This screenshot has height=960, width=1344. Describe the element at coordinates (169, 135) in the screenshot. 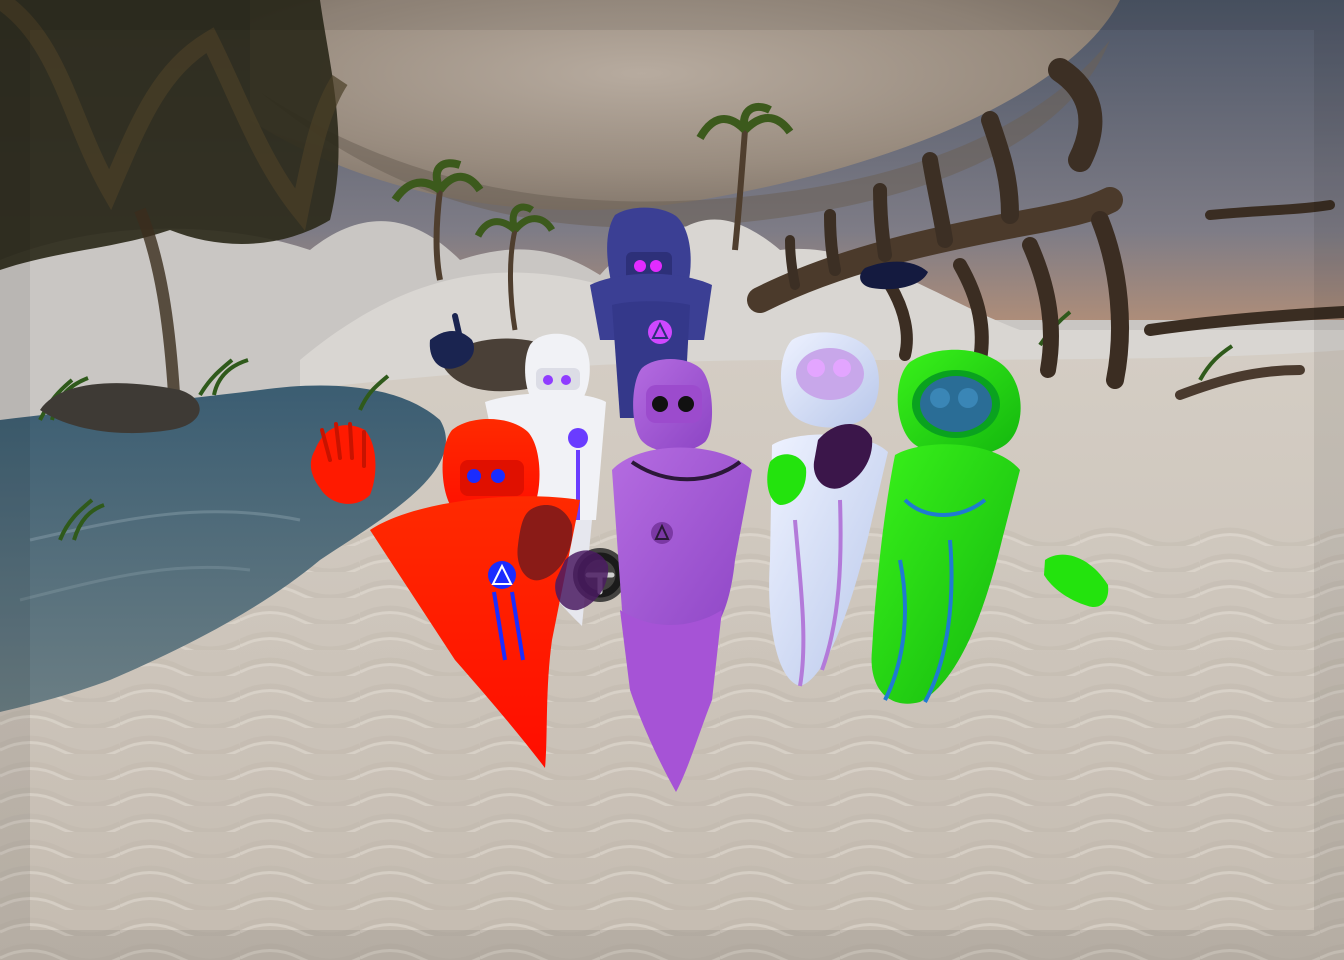

I see `foreground-tree` at that location.